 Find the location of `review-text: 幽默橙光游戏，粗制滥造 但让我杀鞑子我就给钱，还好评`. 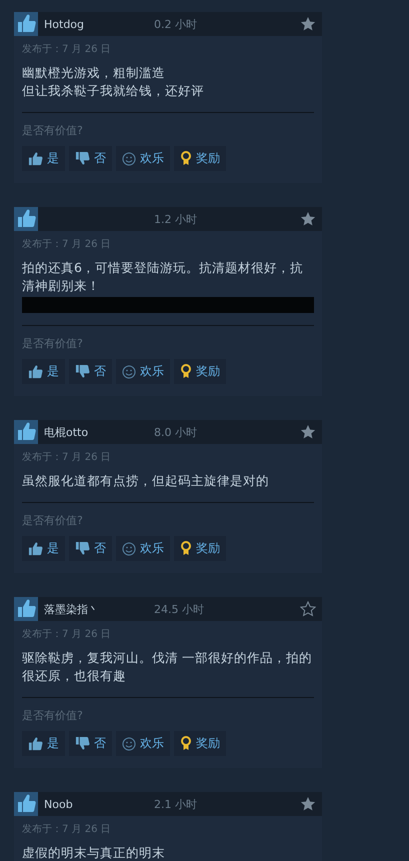

review-text: 幽默橙光游戏，粗制滥造 但让我杀鞑子我就给钱，还好评 is located at coordinates (113, 82).